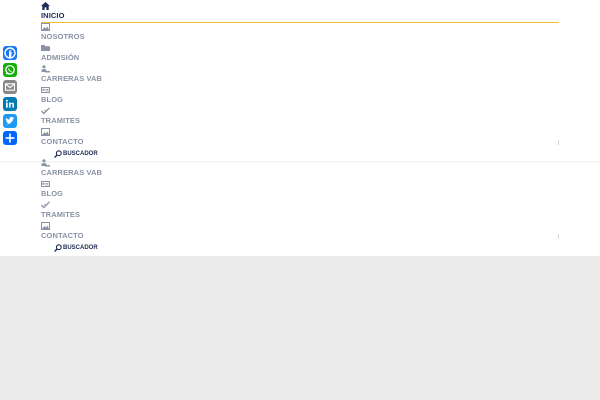  What do you see at coordinates (45, 48) in the screenshot?
I see `folder-icon` at bounding box center [45, 48].